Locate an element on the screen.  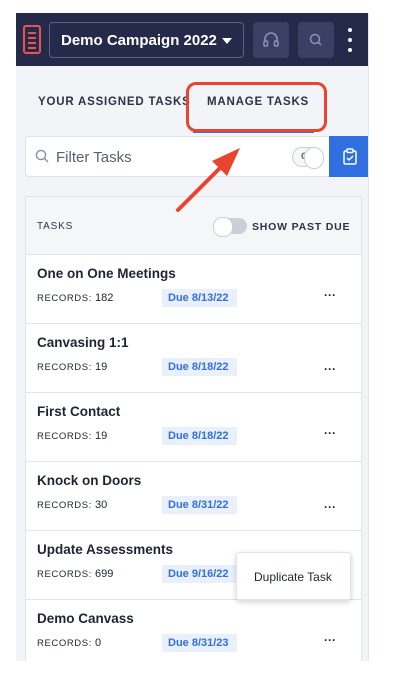
due-date-badge: Due 8/31/23 is located at coordinates (199, 643).